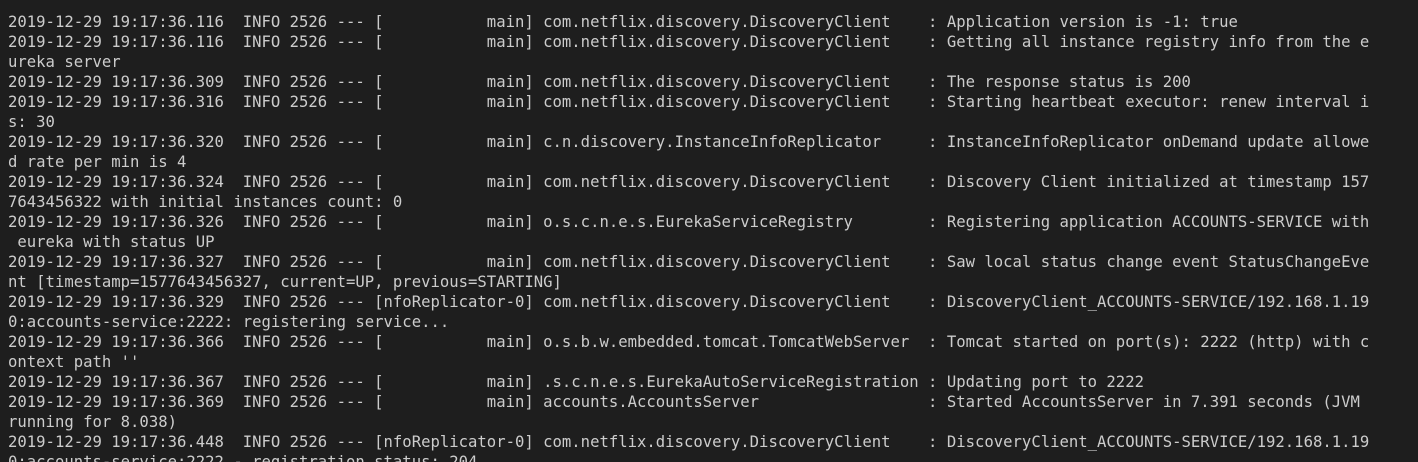 Image resolution: width=1418 pixels, height=462 pixels. I want to click on log-line: running for 8.038), so click(92, 422).